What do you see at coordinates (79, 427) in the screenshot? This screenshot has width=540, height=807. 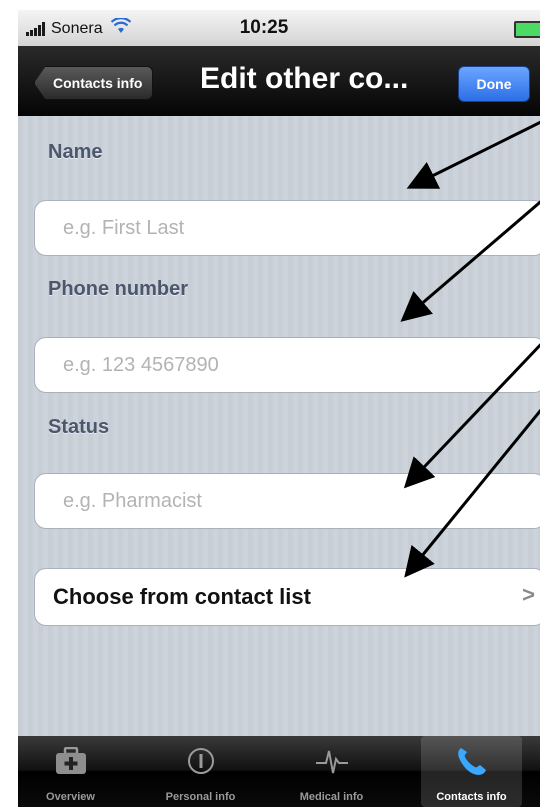 I see `status-label: Status` at bounding box center [79, 427].